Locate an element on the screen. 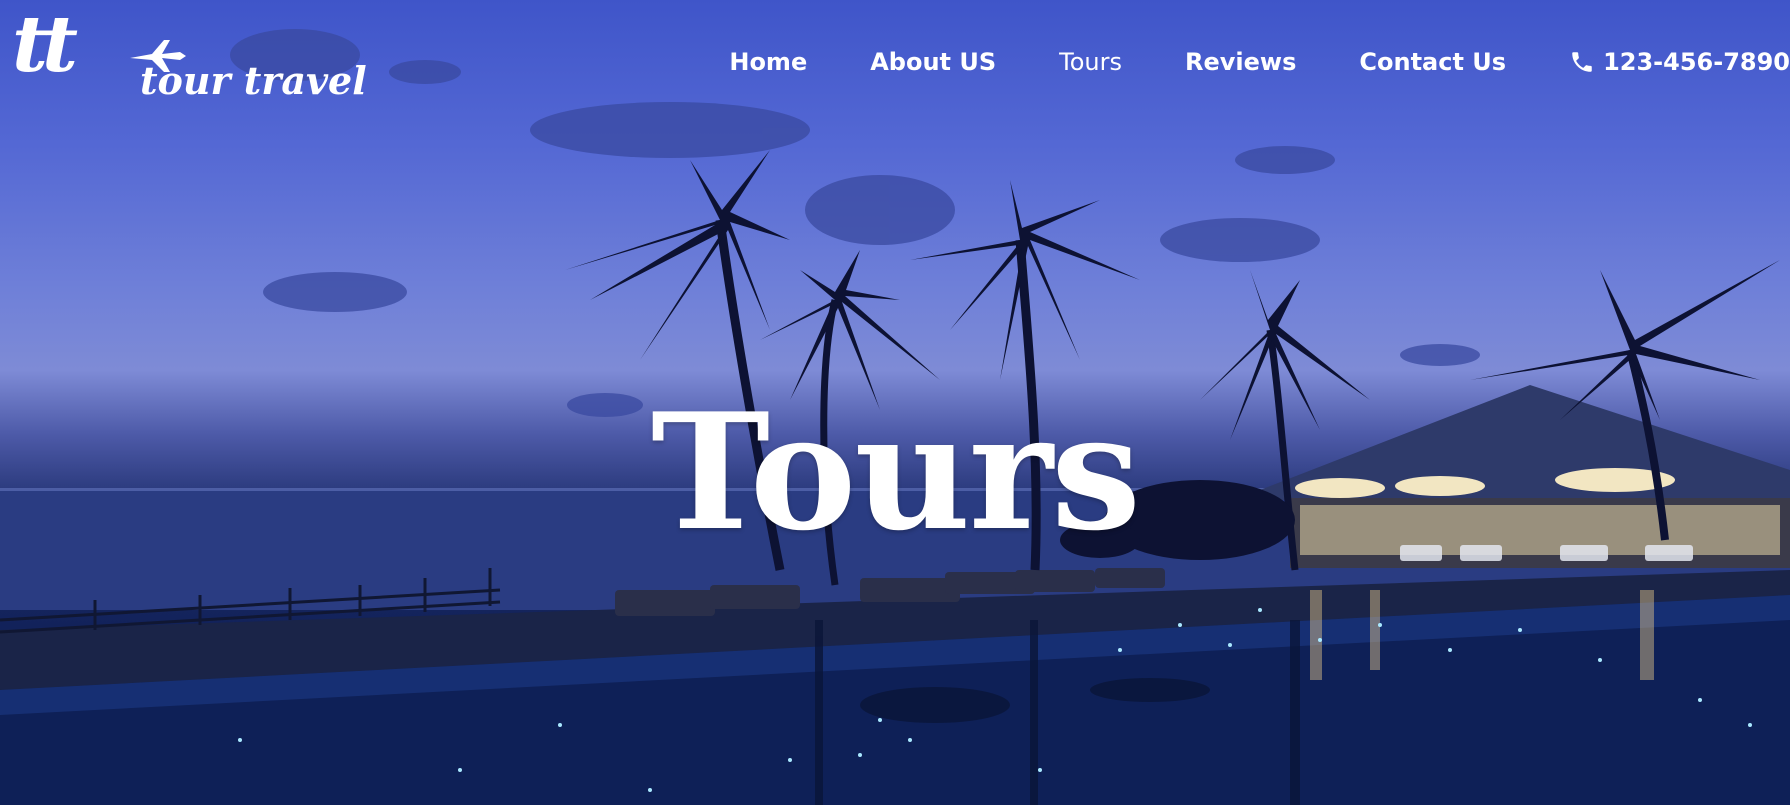 This screenshot has height=805, width=1790. phone-number: 123-456-7890 is located at coordinates (1696, 62).